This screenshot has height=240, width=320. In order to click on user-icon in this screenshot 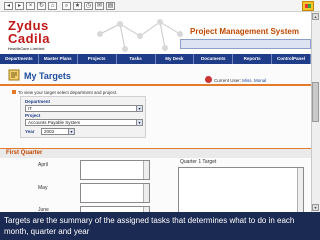, I will do `click(208, 79)`.